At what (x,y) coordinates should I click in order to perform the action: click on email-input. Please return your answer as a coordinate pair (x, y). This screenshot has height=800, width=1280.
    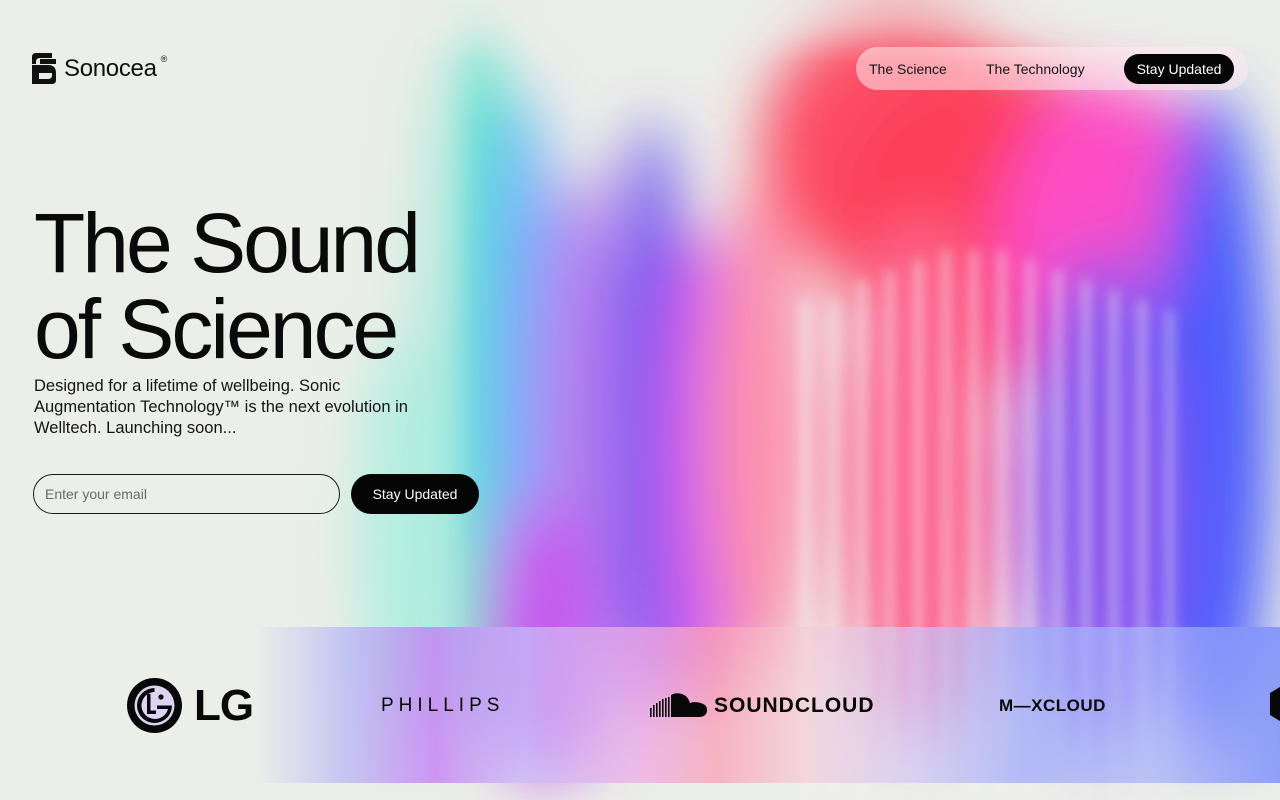
    Looking at the image, I should click on (186, 494).